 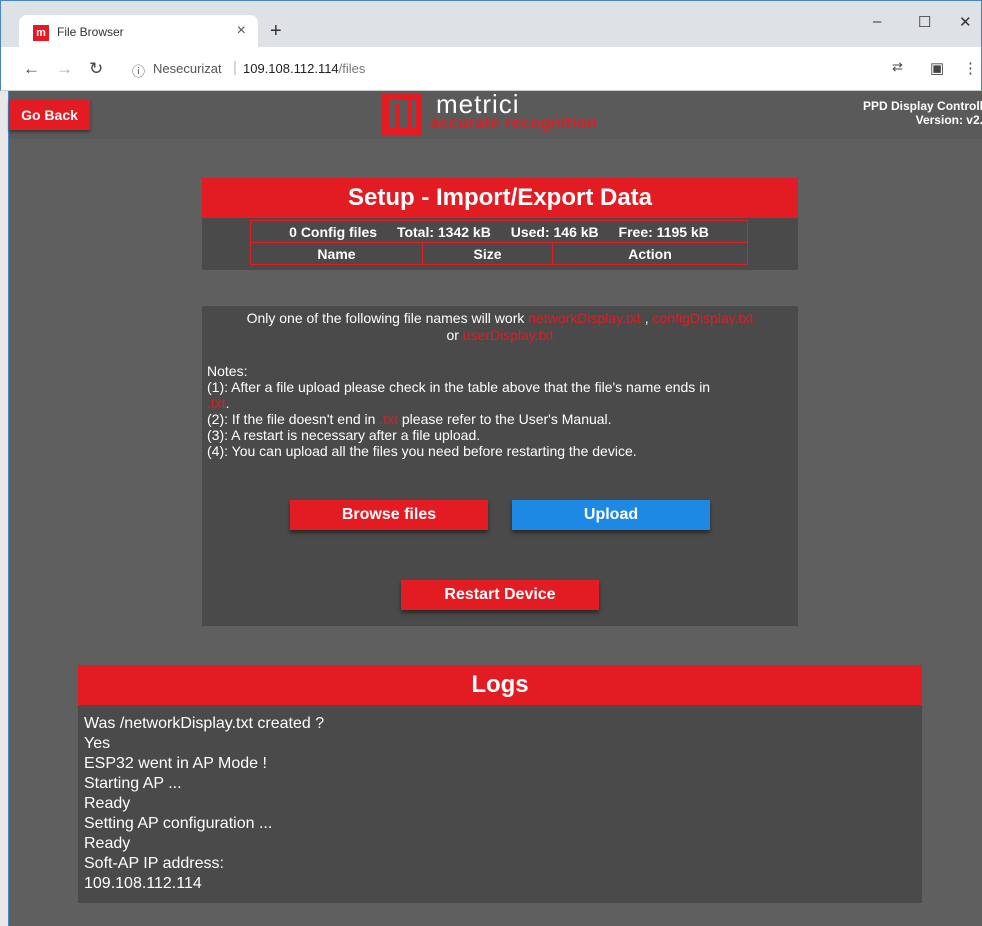 I want to click on browser-tab: m File Browser ×, so click(x=138, y=31).